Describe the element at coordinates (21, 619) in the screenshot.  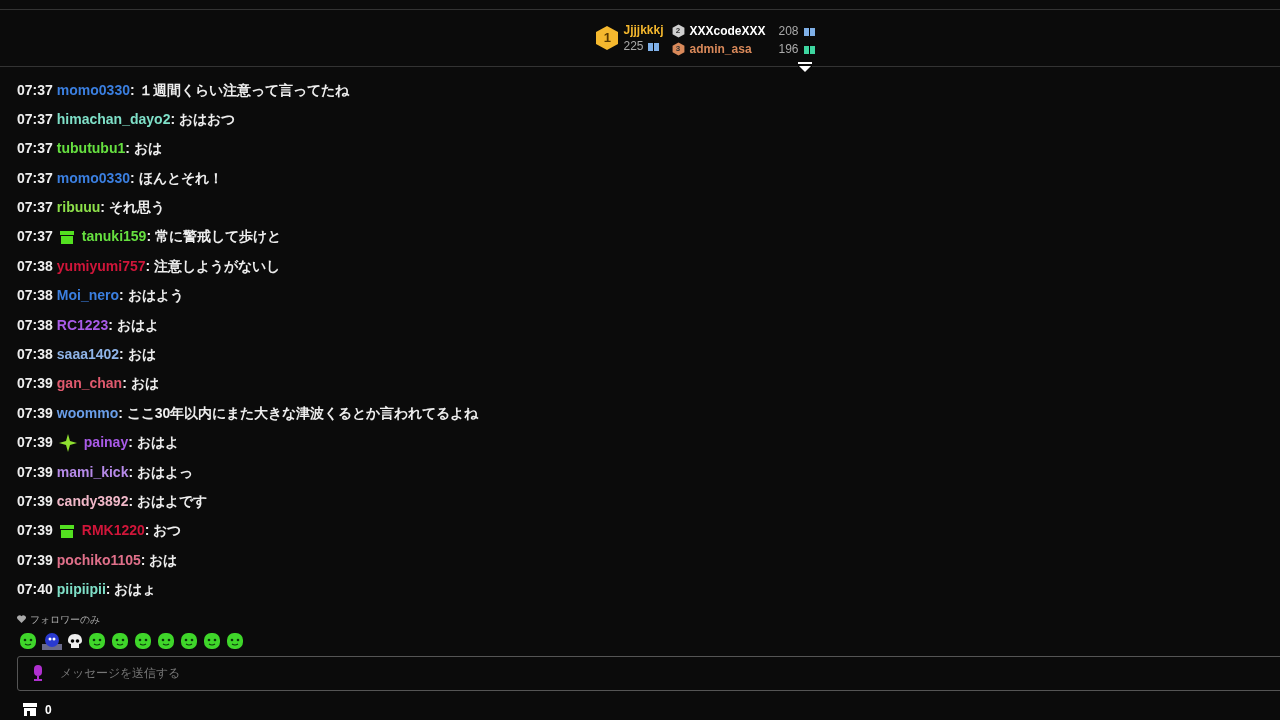
I see `heart-icon` at that location.